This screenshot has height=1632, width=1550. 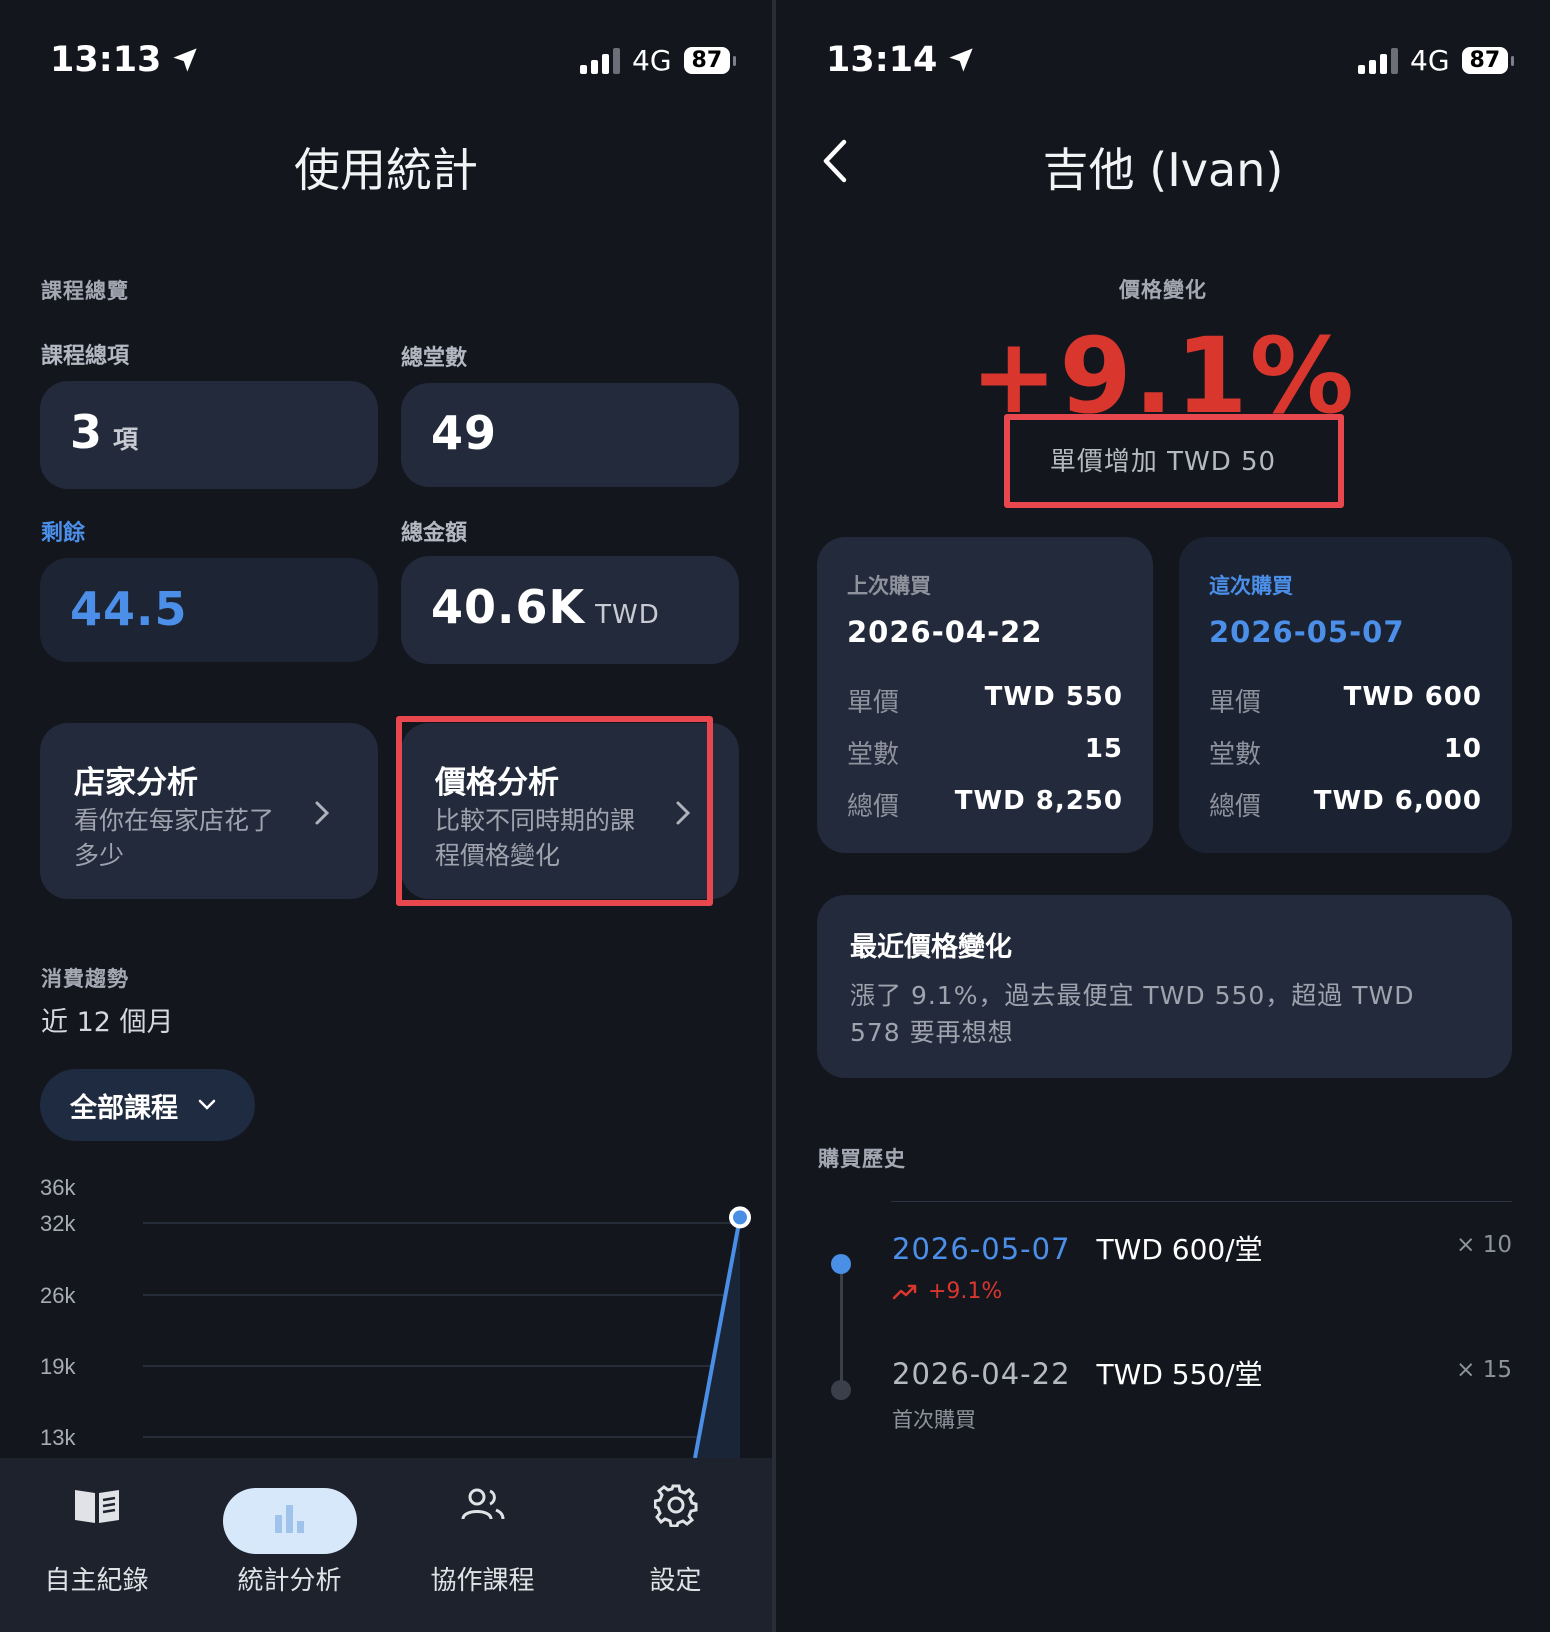 What do you see at coordinates (1179, 1249) in the screenshot?
I see `history-item-price: TWD 600/堂` at bounding box center [1179, 1249].